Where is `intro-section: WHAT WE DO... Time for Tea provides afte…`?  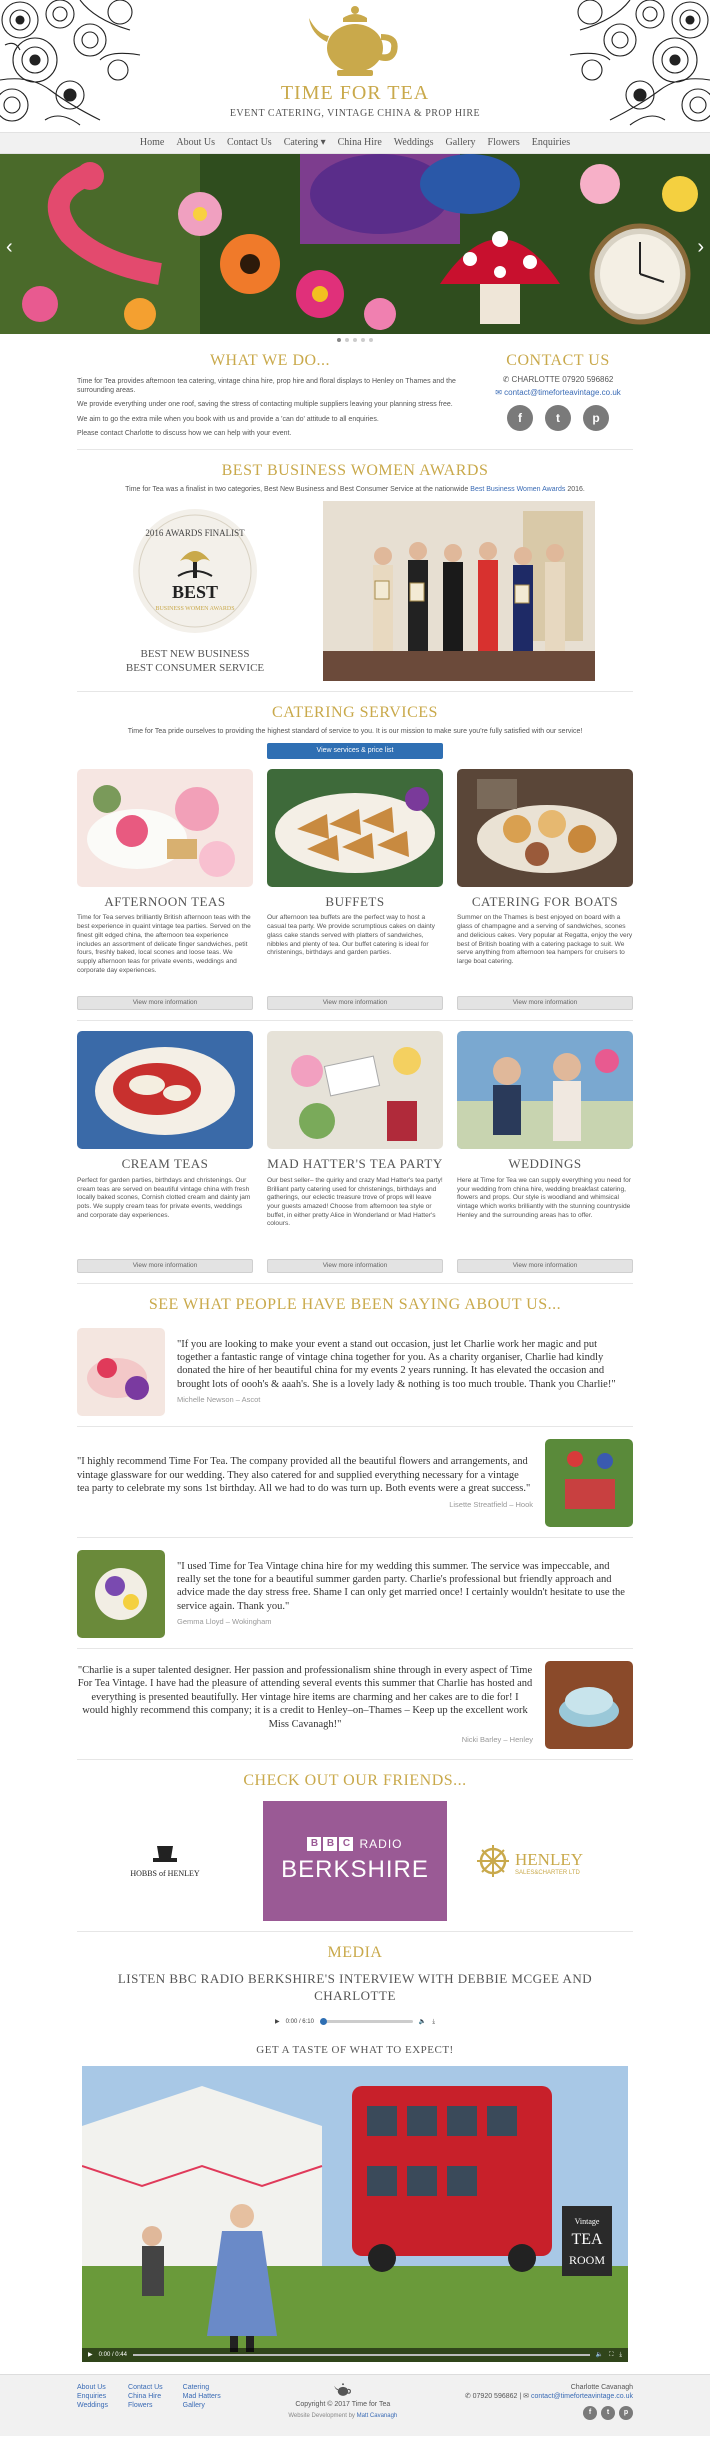
intro-section: WHAT WE DO... Time for Tea provides afte… is located at coordinates (355, 392).